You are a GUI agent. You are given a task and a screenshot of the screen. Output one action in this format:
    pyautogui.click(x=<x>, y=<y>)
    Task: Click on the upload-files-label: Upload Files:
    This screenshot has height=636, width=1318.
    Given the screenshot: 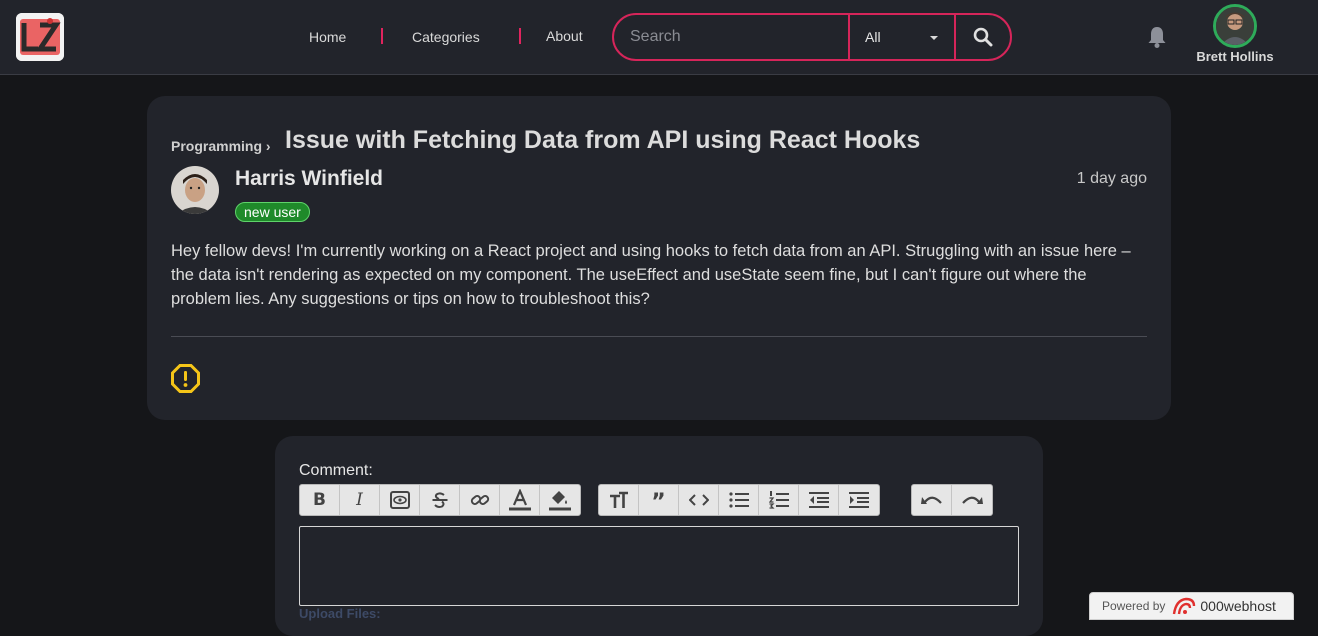 What is the action you would take?
    pyautogui.click(x=340, y=613)
    